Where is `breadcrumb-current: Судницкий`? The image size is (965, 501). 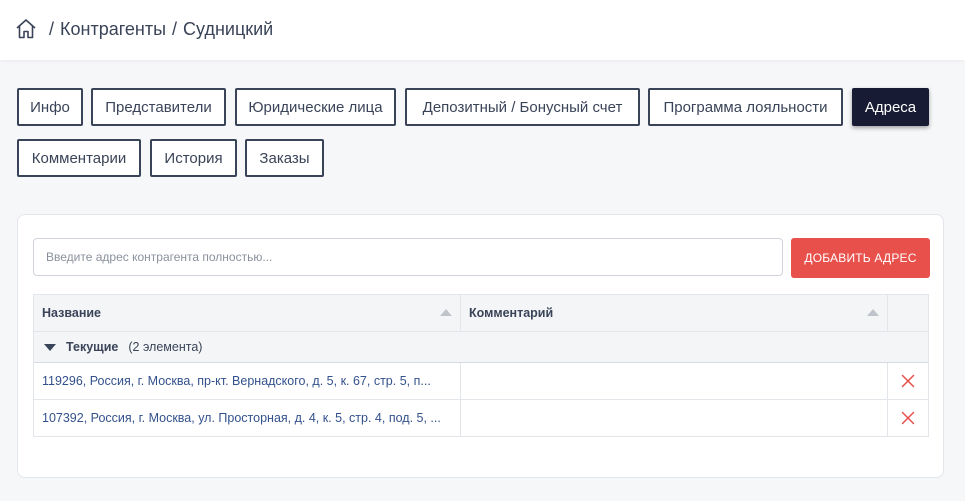
breadcrumb-current: Судницкий is located at coordinates (228, 28).